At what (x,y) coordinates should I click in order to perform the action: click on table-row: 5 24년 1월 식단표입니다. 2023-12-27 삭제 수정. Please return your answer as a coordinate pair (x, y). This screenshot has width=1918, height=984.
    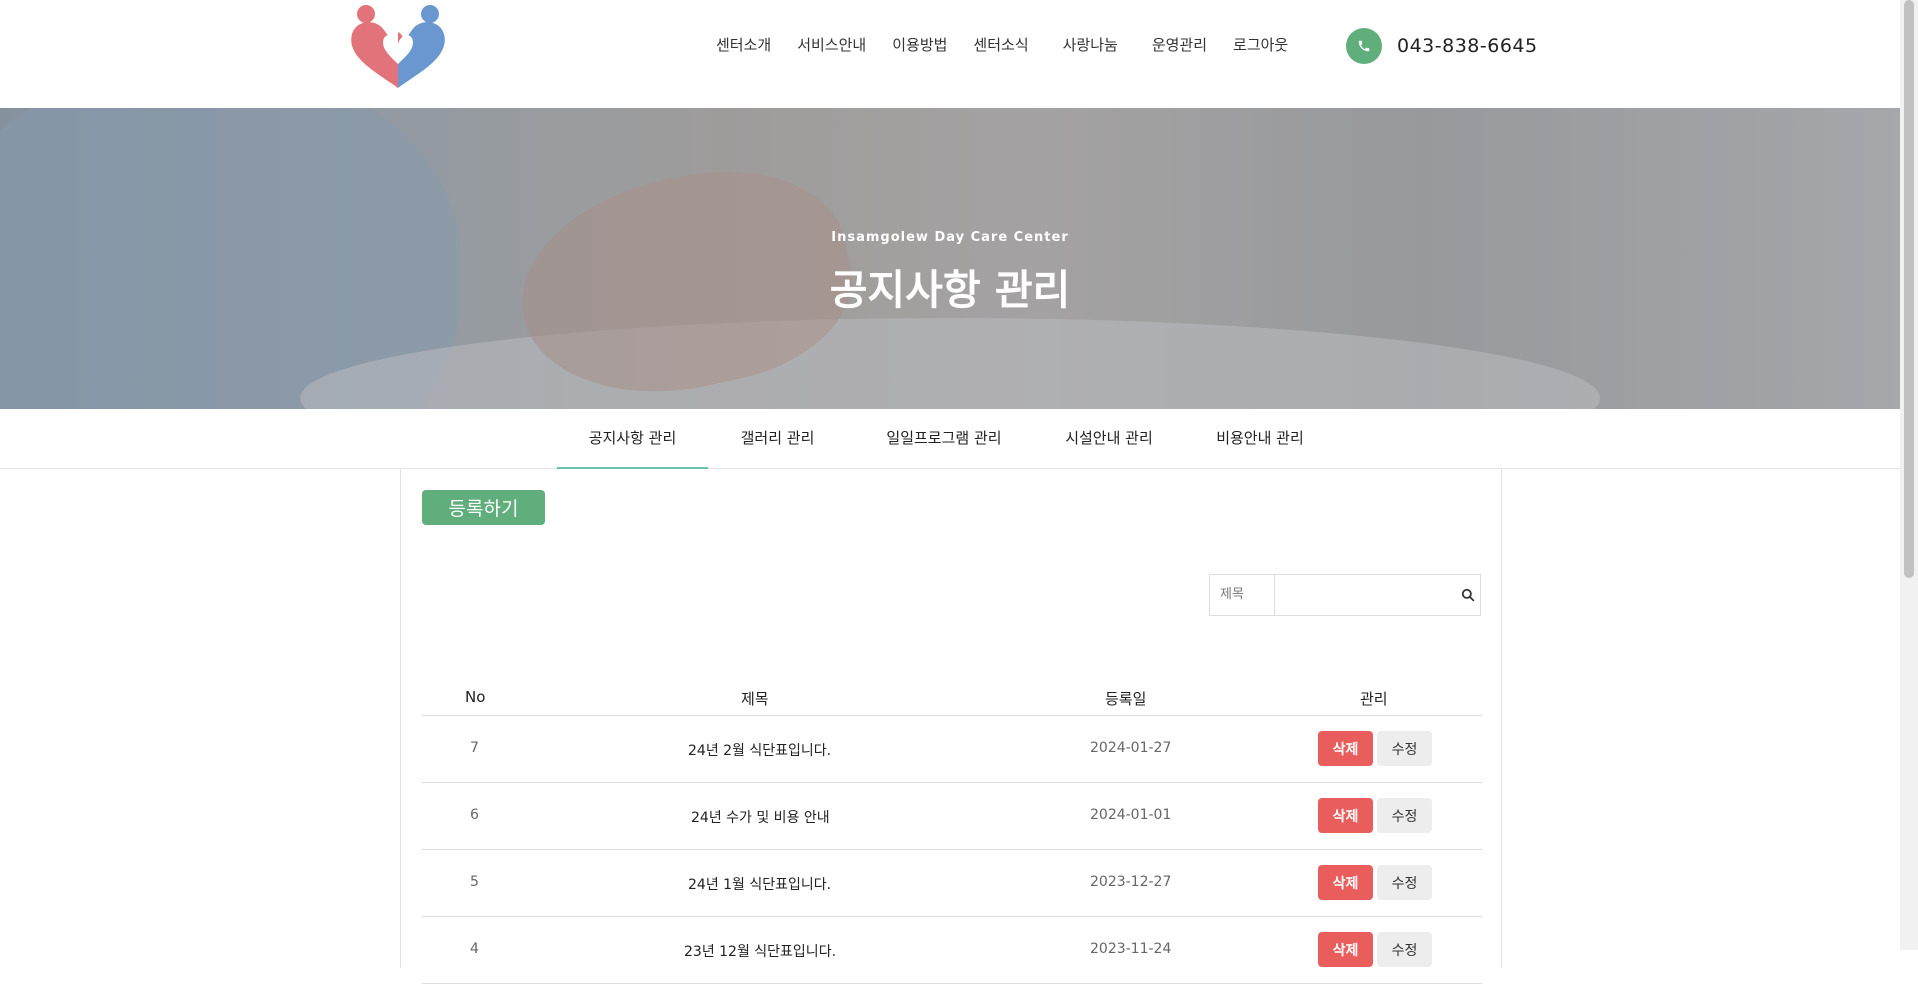
    Looking at the image, I should click on (952, 883).